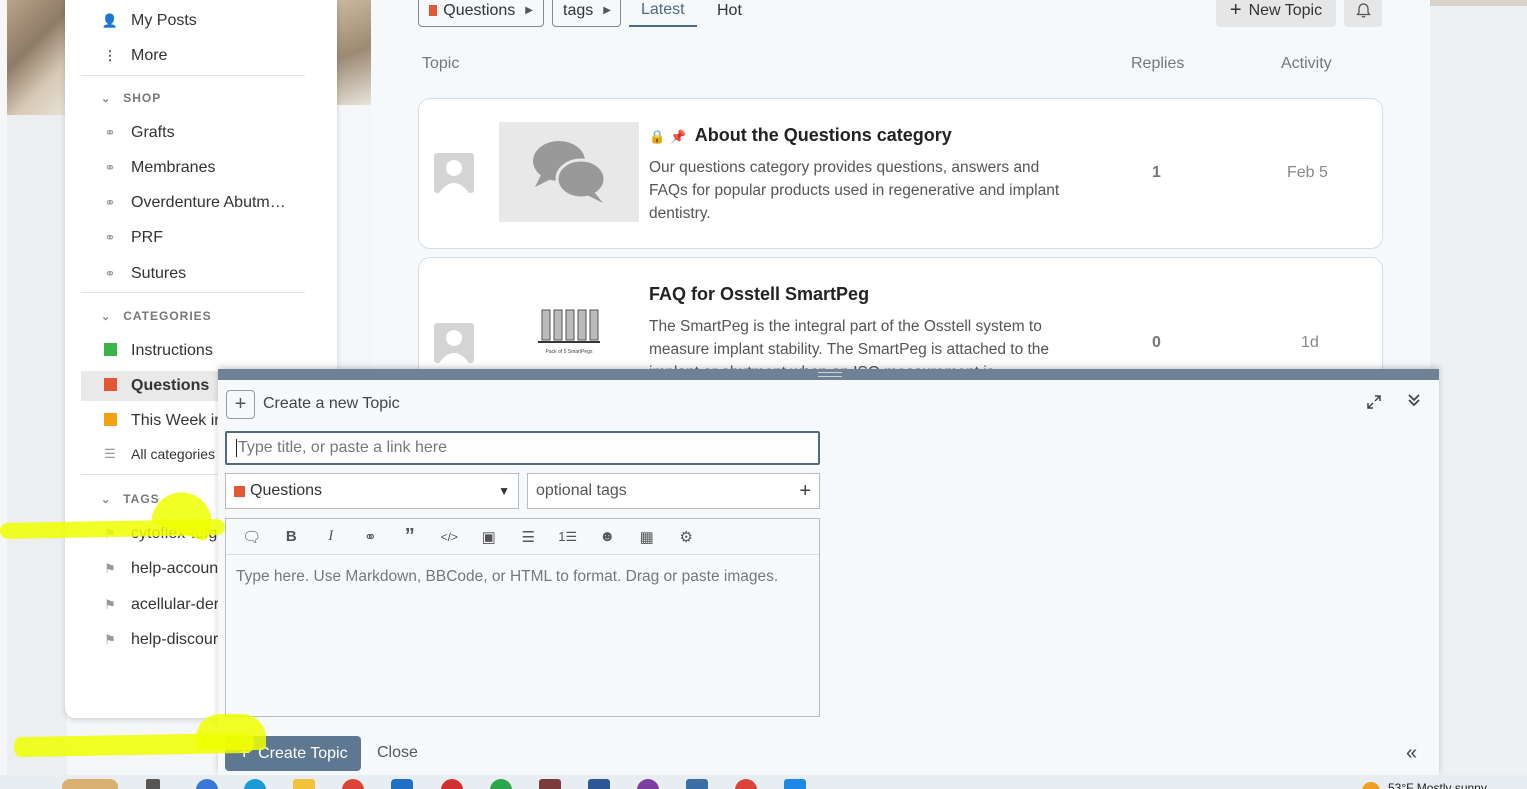 Image resolution: width=1527 pixels, height=789 pixels. What do you see at coordinates (608, 536) in the screenshot?
I see `emoji-icon: ☻` at bounding box center [608, 536].